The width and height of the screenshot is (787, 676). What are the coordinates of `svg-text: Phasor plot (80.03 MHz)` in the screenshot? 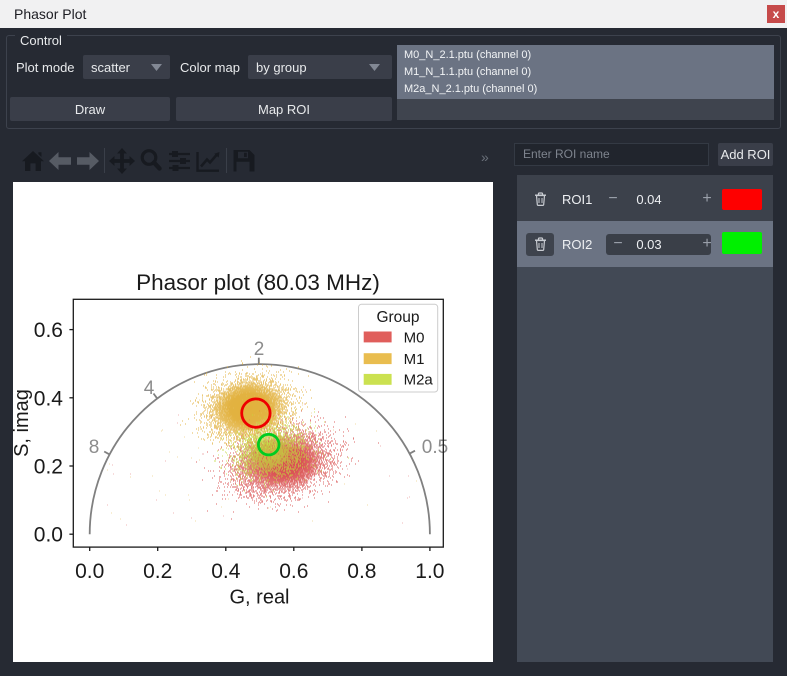 It's located at (258, 282).